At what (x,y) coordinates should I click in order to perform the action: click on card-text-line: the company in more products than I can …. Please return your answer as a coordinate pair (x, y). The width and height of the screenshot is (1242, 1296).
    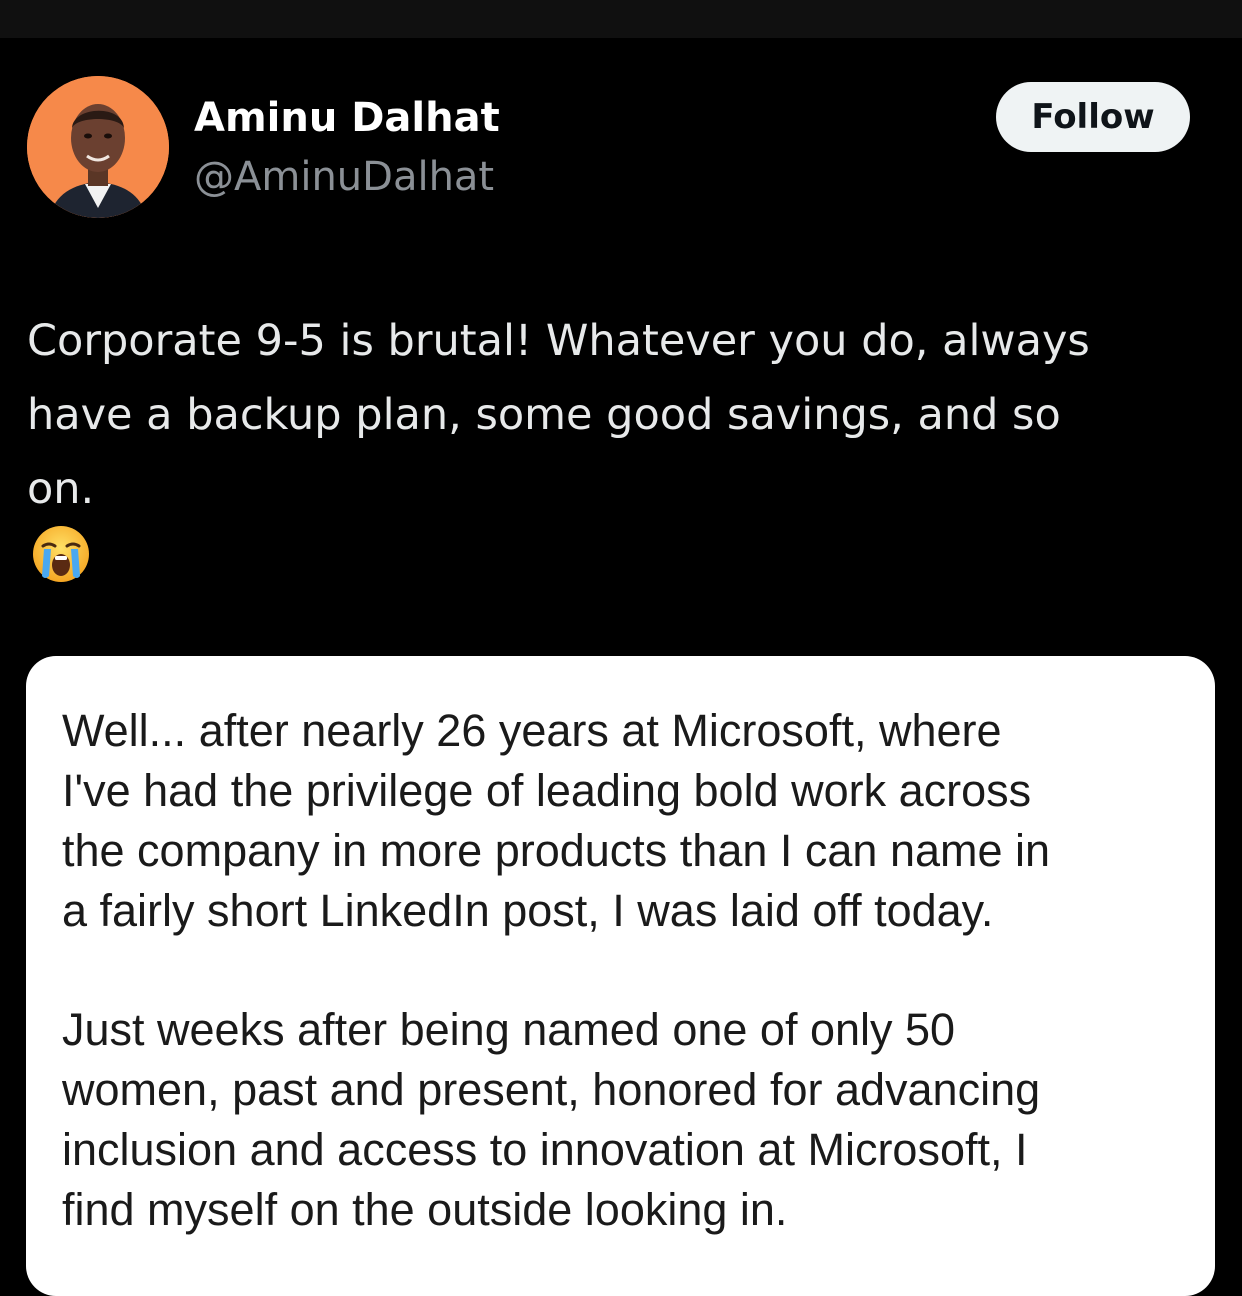
    Looking at the image, I should click on (556, 850).